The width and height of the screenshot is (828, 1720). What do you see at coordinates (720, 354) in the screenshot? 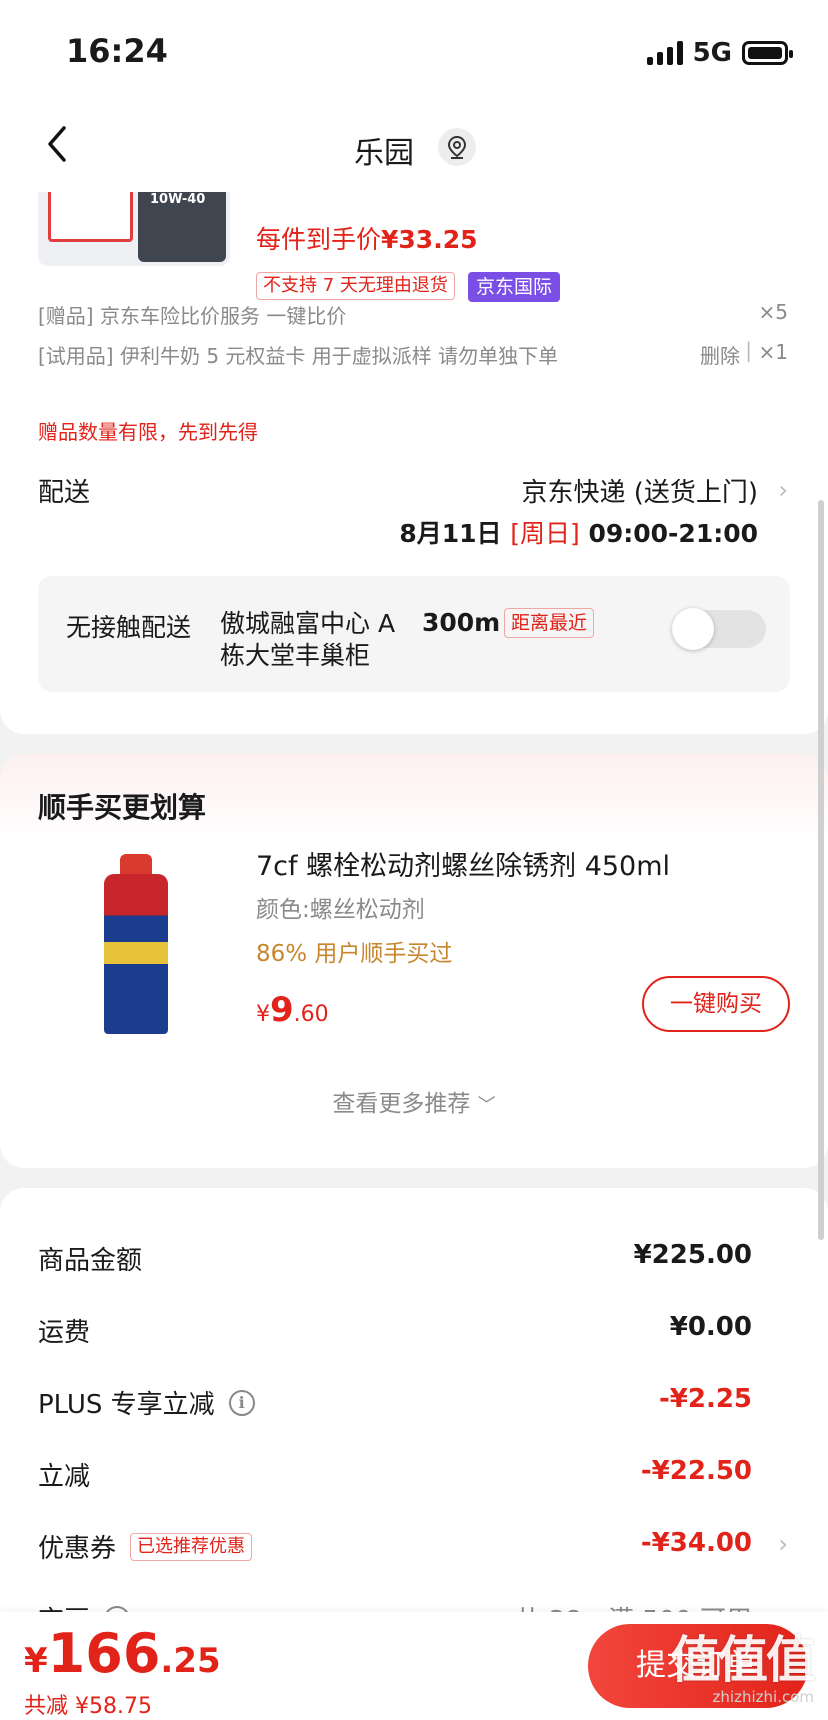
I see `delete-trial-link: 删除` at bounding box center [720, 354].